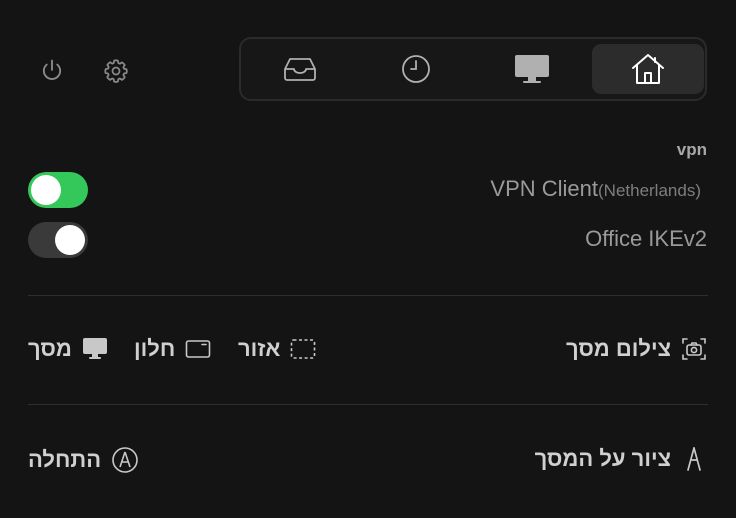 The width and height of the screenshot is (736, 518). I want to click on tab-inbox, so click(300, 69).